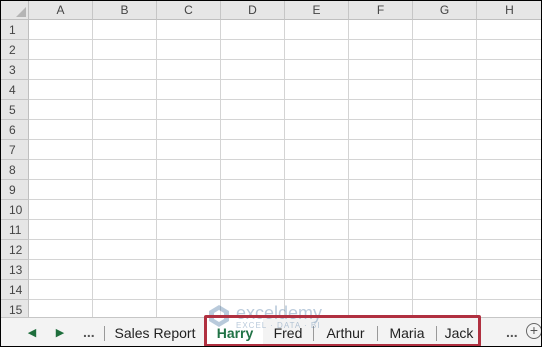 The image size is (544, 349). Describe the element at coordinates (15, 250) in the screenshot. I see `row-header-12: 12` at that location.